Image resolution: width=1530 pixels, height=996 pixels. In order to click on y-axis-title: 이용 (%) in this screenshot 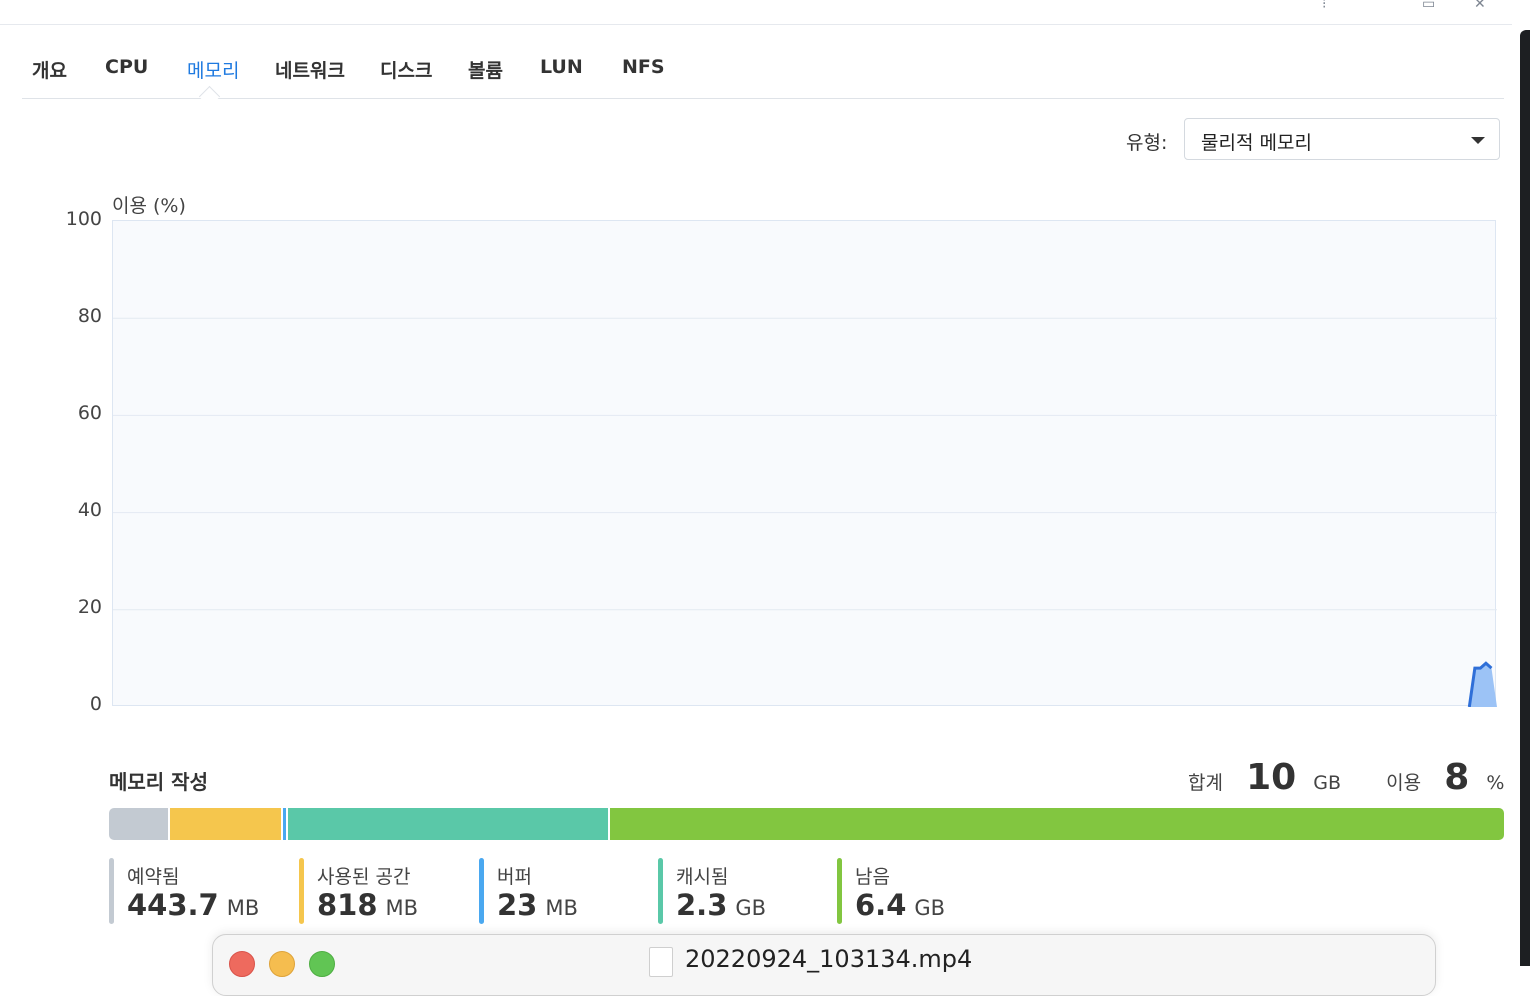, I will do `click(149, 206)`.